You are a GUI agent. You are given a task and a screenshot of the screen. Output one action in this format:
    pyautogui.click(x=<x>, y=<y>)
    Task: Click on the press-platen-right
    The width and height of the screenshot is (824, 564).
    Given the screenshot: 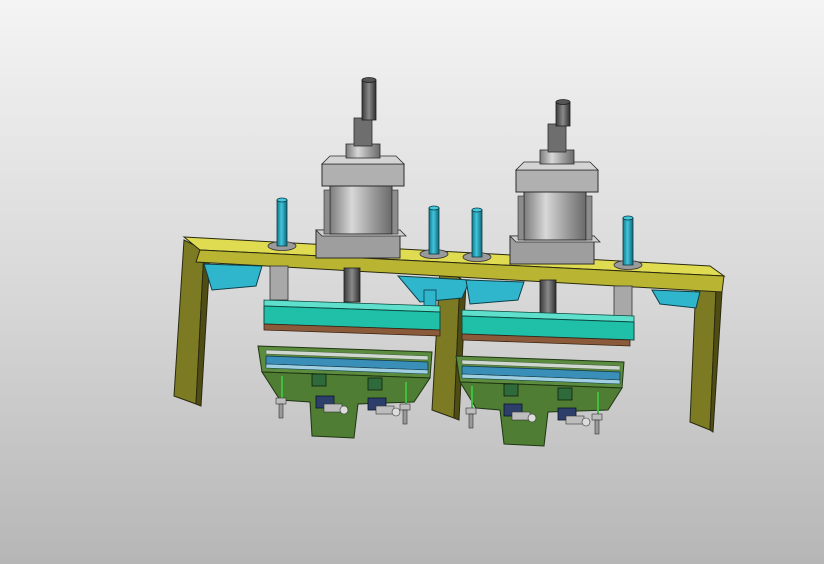 What is the action you would take?
    pyautogui.click(x=548, y=328)
    